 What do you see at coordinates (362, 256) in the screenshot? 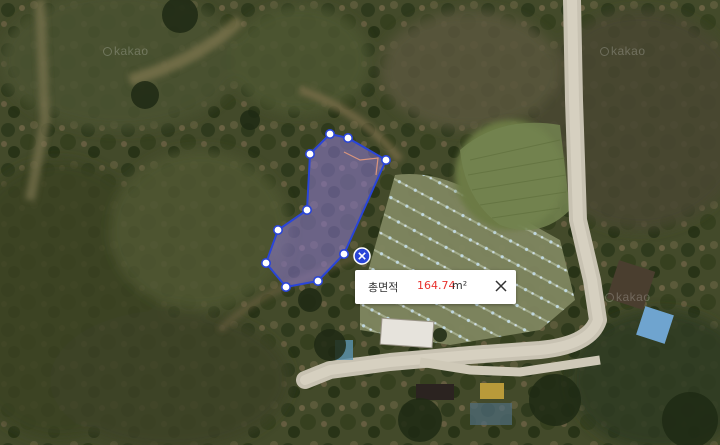
I see `delete-vertex-button` at bounding box center [362, 256].